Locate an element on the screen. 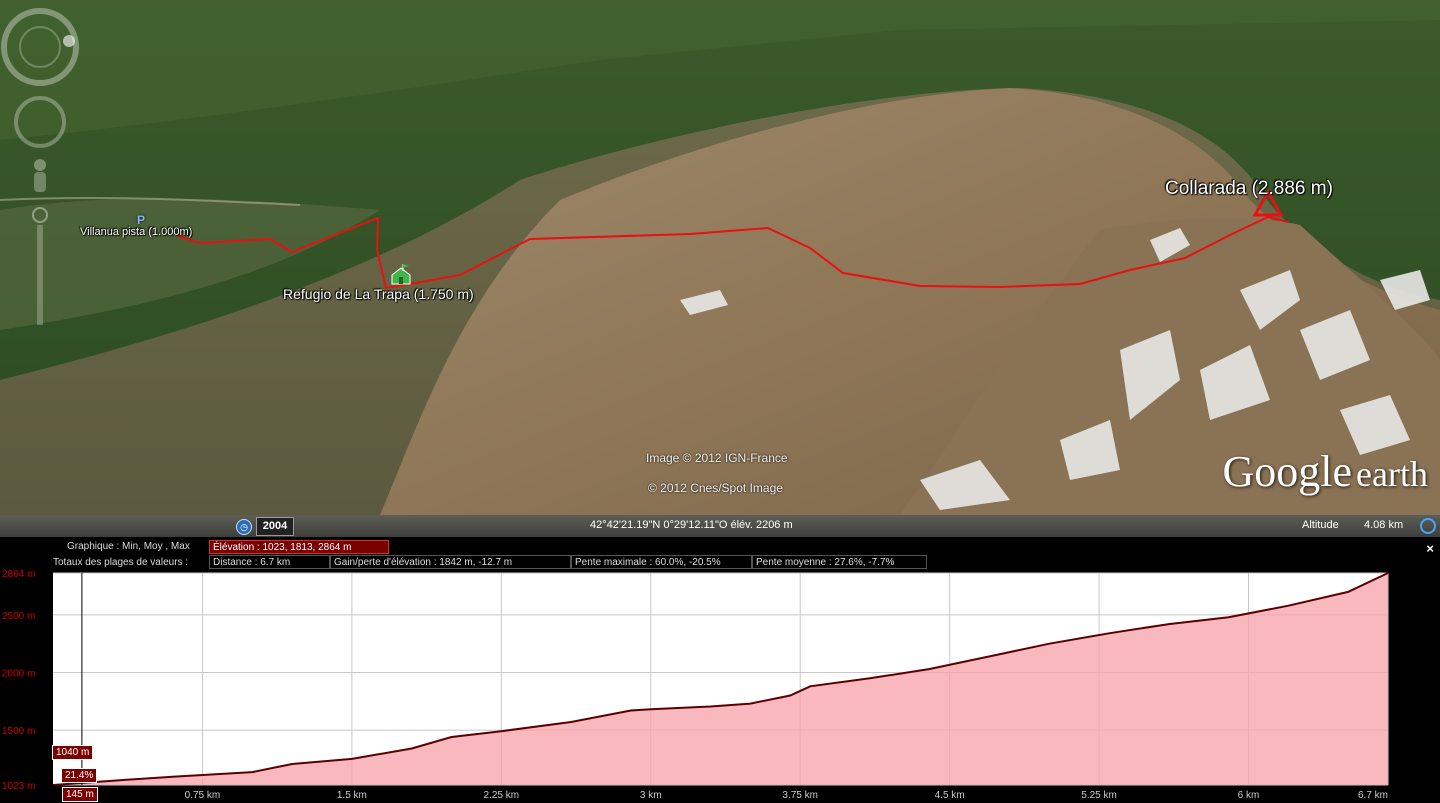 The width and height of the screenshot is (1440, 803). zoom-slider is located at coordinates (40, 266).